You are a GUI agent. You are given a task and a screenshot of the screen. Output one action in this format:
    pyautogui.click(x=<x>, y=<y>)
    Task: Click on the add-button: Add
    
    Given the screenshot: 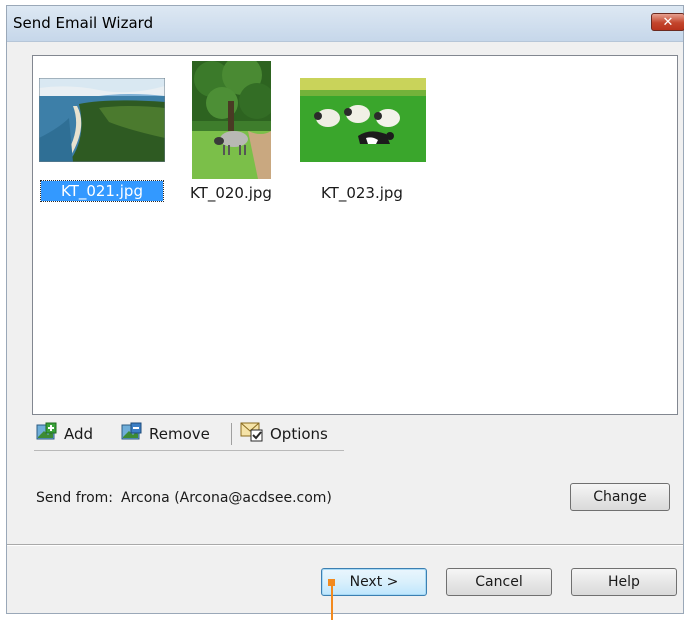 What is the action you would take?
    pyautogui.click(x=64, y=434)
    